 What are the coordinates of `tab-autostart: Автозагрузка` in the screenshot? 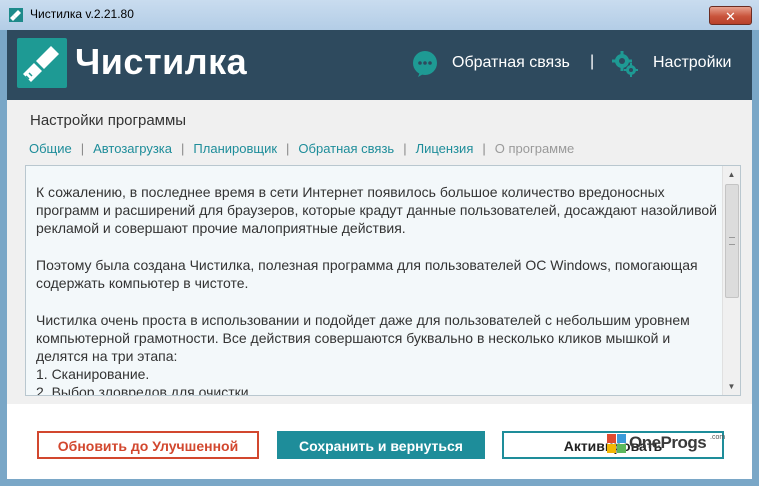 It's located at (132, 148).